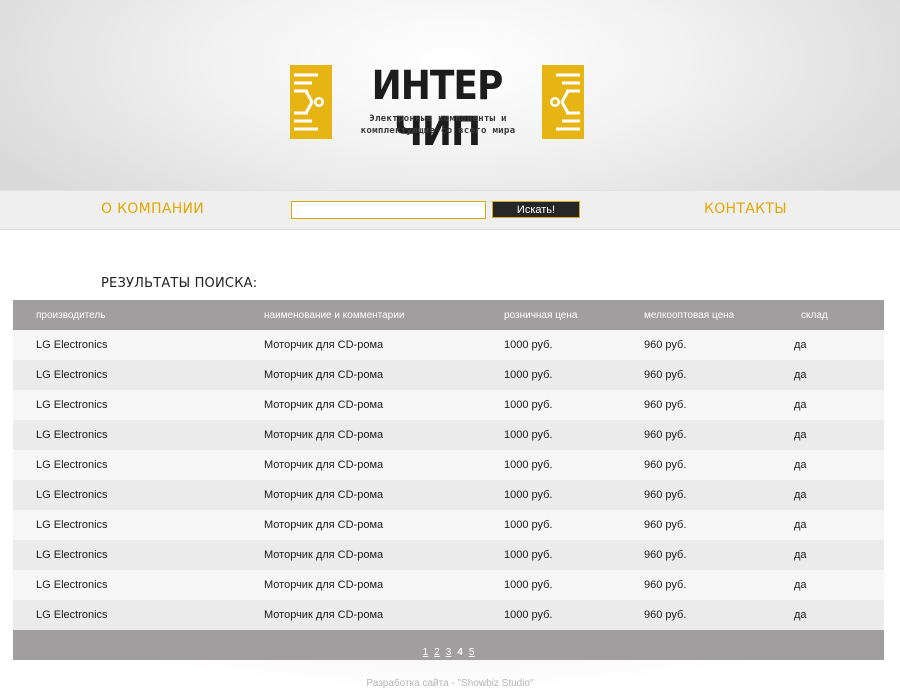 Image resolution: width=900 pixels, height=700 pixels. What do you see at coordinates (450, 683) in the screenshot?
I see `footer-credit: Разработка сайта - "Showbiz Studio"` at bounding box center [450, 683].